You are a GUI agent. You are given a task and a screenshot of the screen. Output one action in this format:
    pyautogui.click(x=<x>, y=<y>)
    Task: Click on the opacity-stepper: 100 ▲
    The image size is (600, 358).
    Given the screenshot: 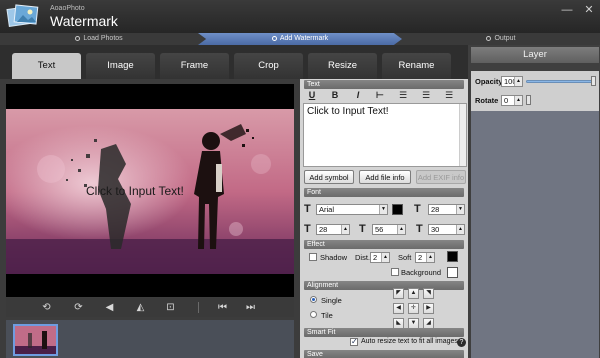 What is the action you would take?
    pyautogui.click(x=512, y=81)
    